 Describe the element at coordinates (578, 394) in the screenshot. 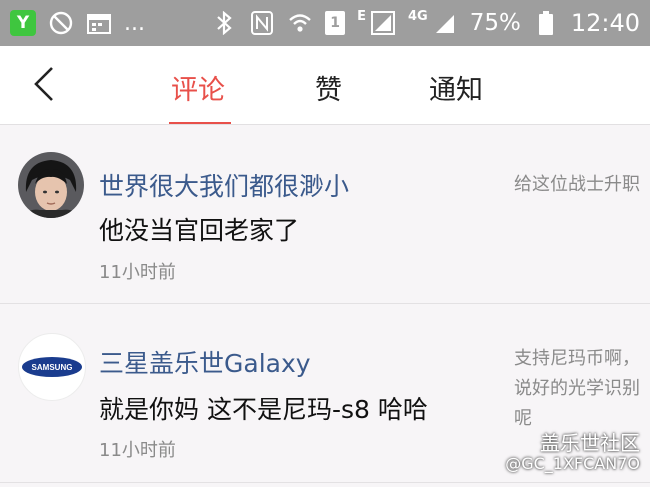

I see `referenced-post: 支持尼玛币啊，说好的光学识别呢` at that location.